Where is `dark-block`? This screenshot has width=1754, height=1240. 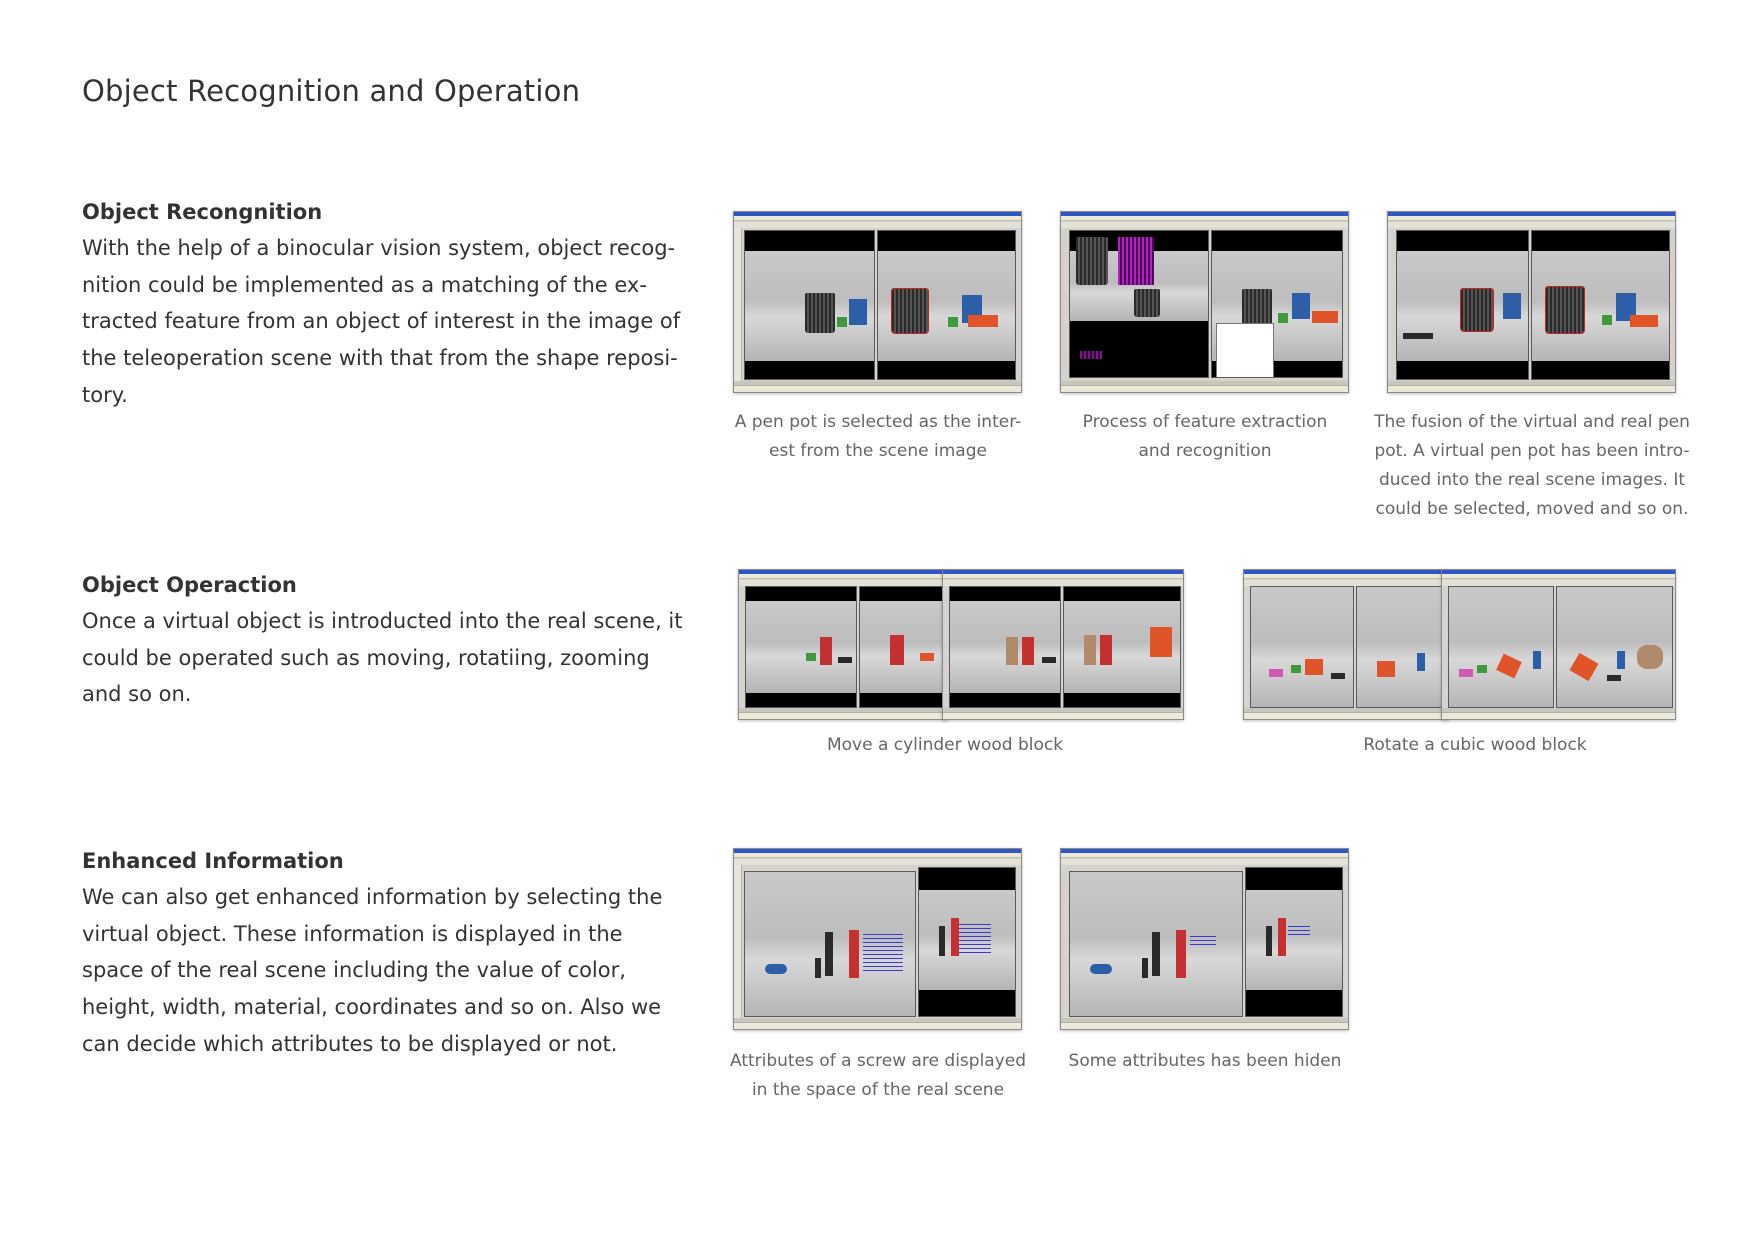
dark-block is located at coordinates (1614, 678).